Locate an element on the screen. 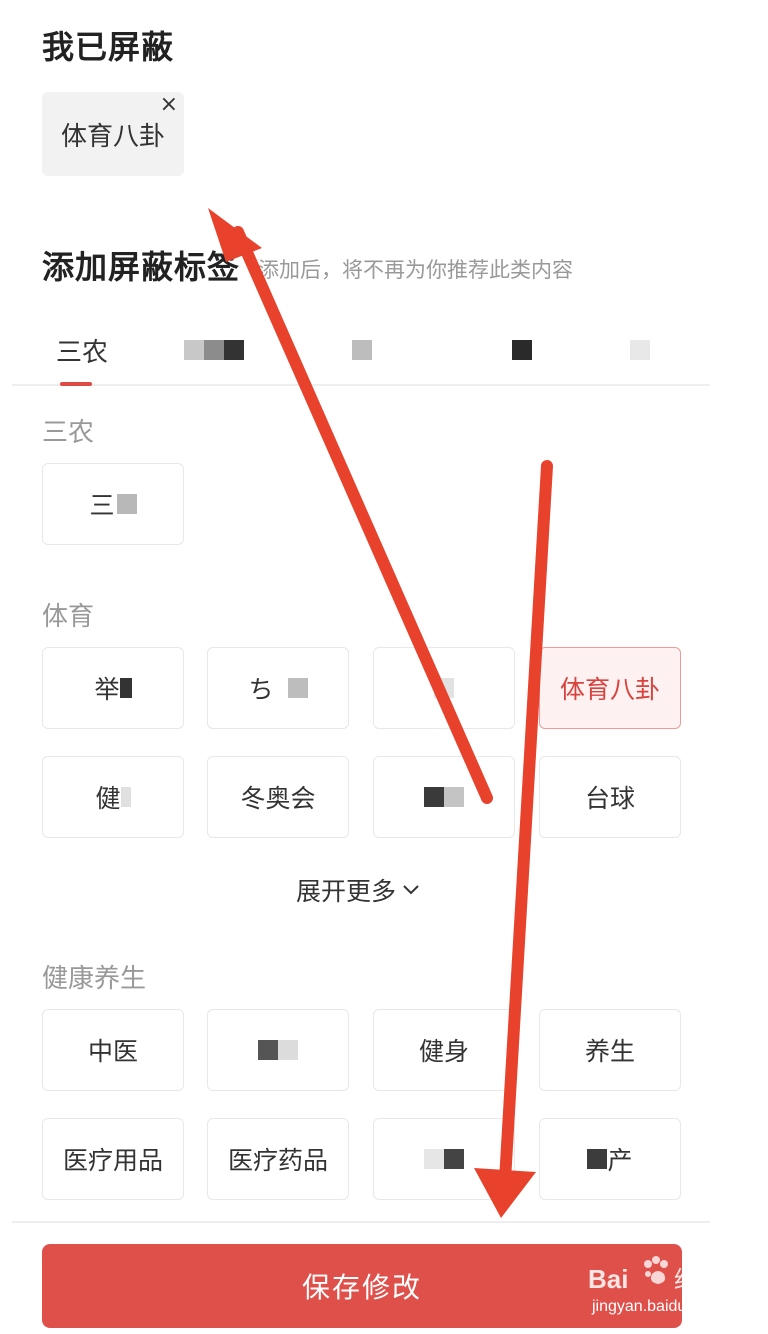 The width and height of the screenshot is (768, 1334). chip-sports-1: 举 is located at coordinates (113, 688).